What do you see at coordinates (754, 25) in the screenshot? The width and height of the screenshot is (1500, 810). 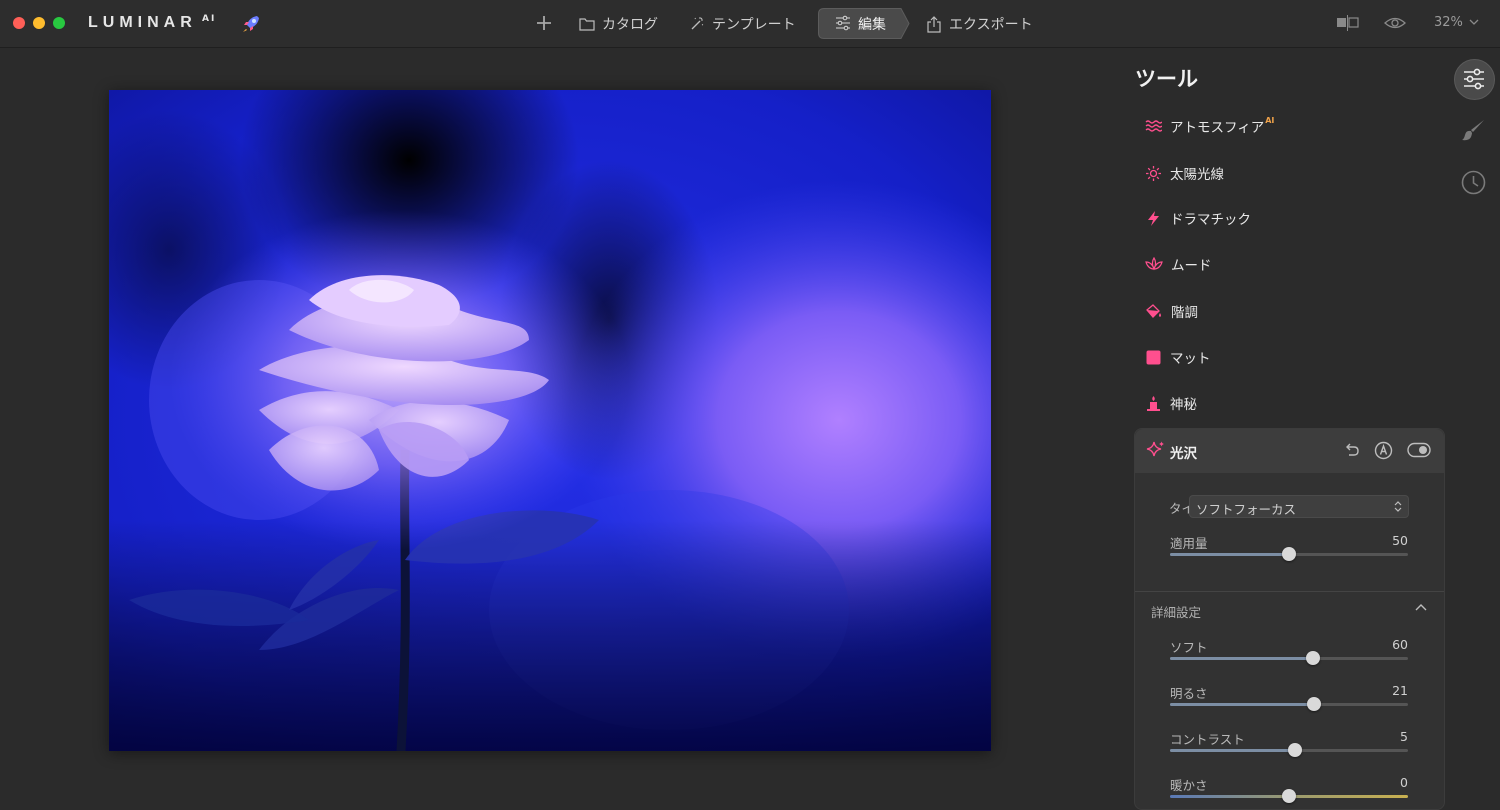 I see `tab-templates-label: テンプレート` at bounding box center [754, 25].